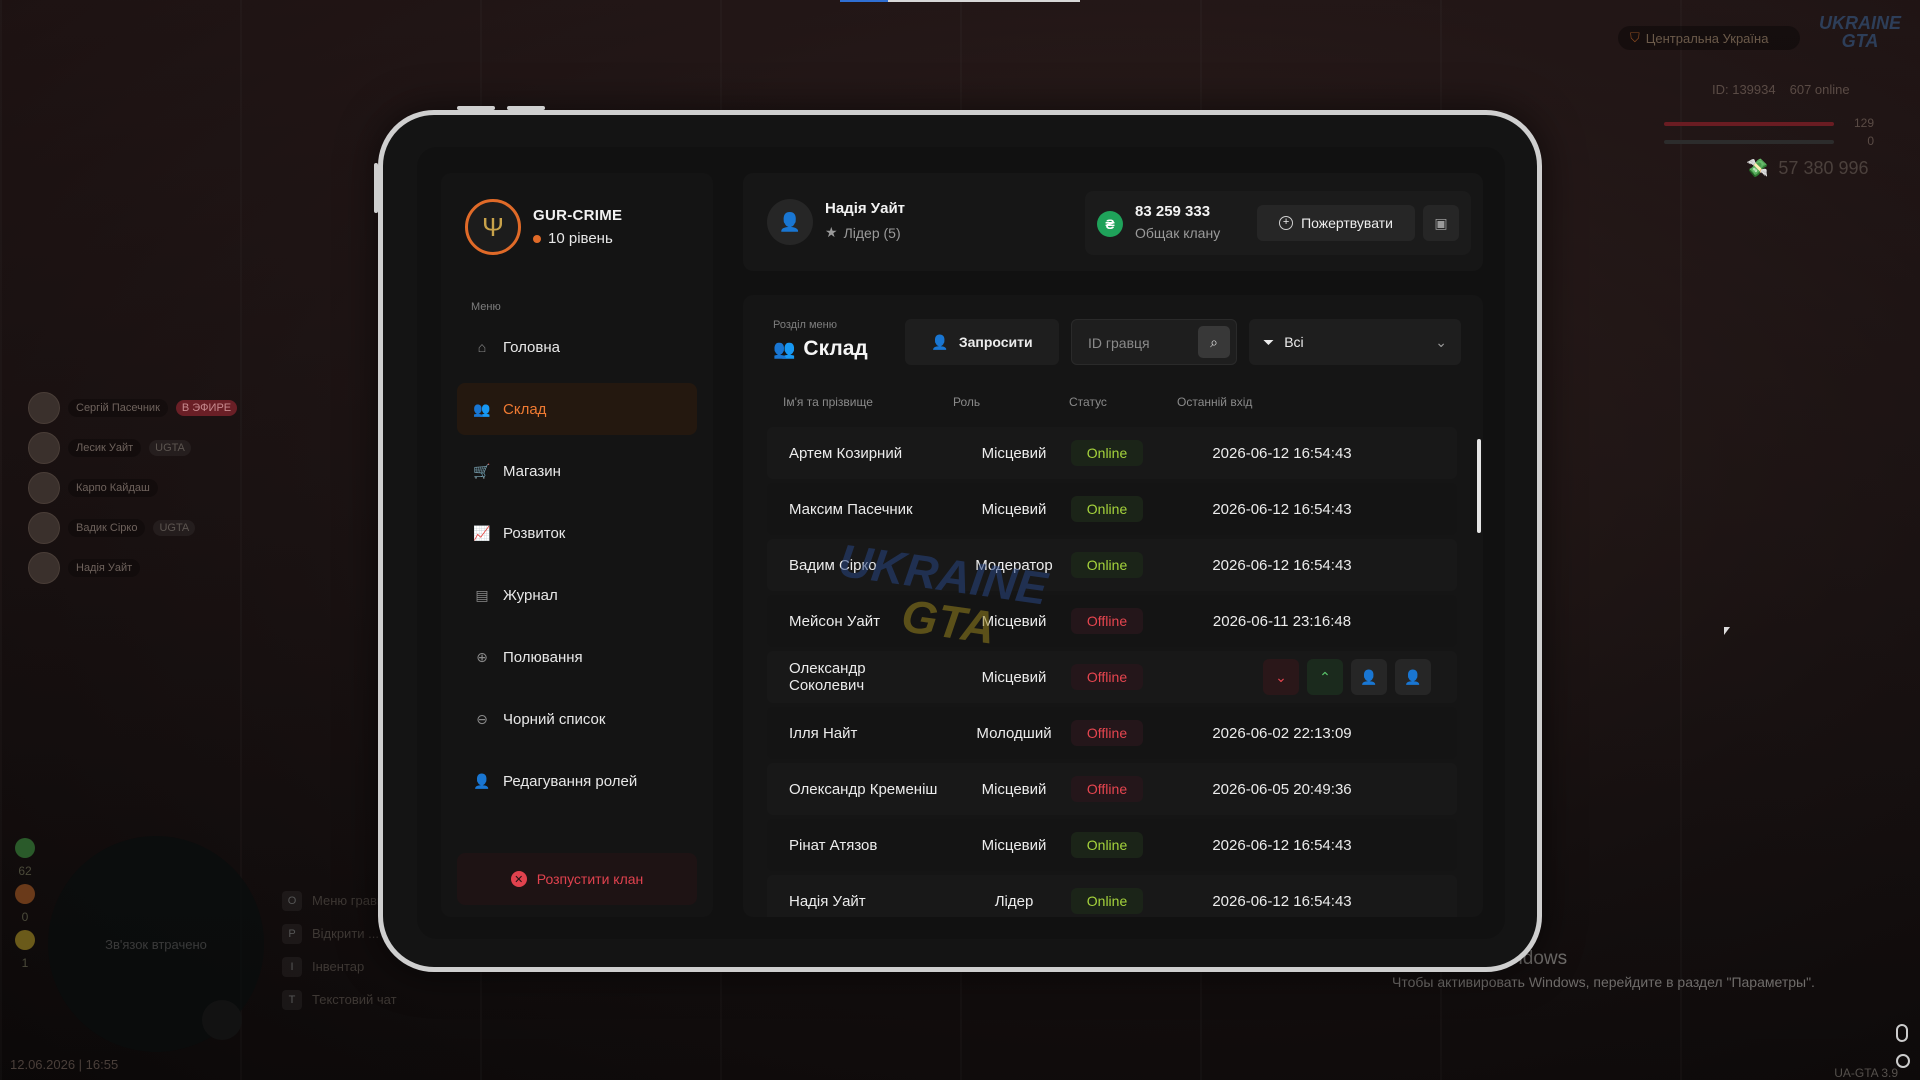  I want to click on money-icon: 💸, so click(1757, 168).